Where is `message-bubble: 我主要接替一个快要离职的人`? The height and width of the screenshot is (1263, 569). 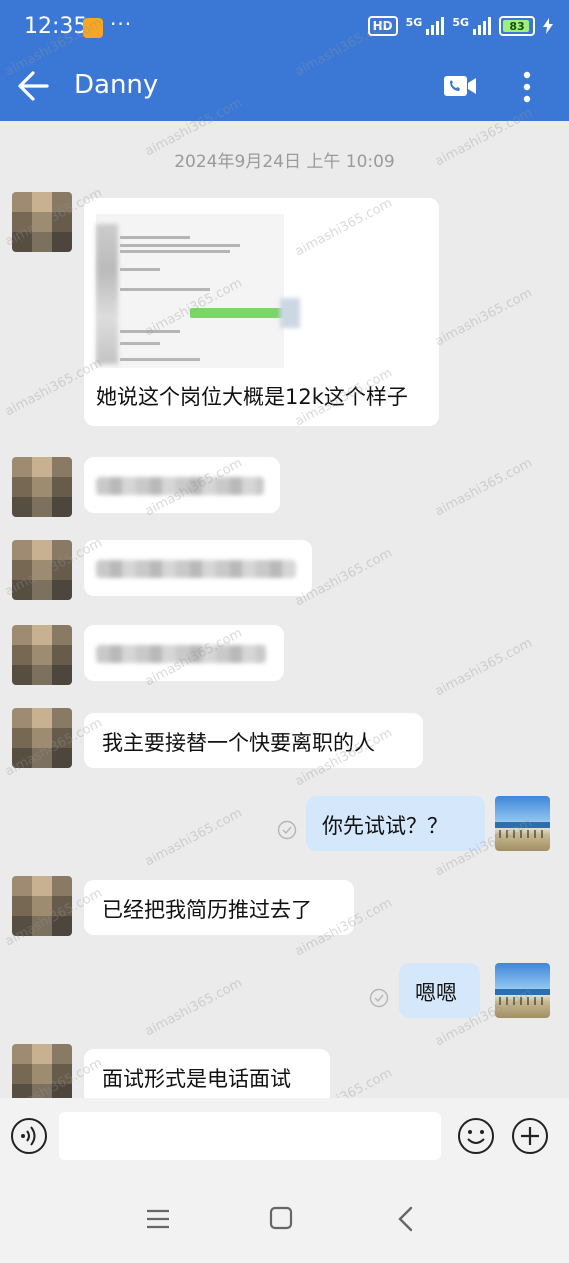 message-bubble: 我主要接替一个快要离职的人 is located at coordinates (253, 740).